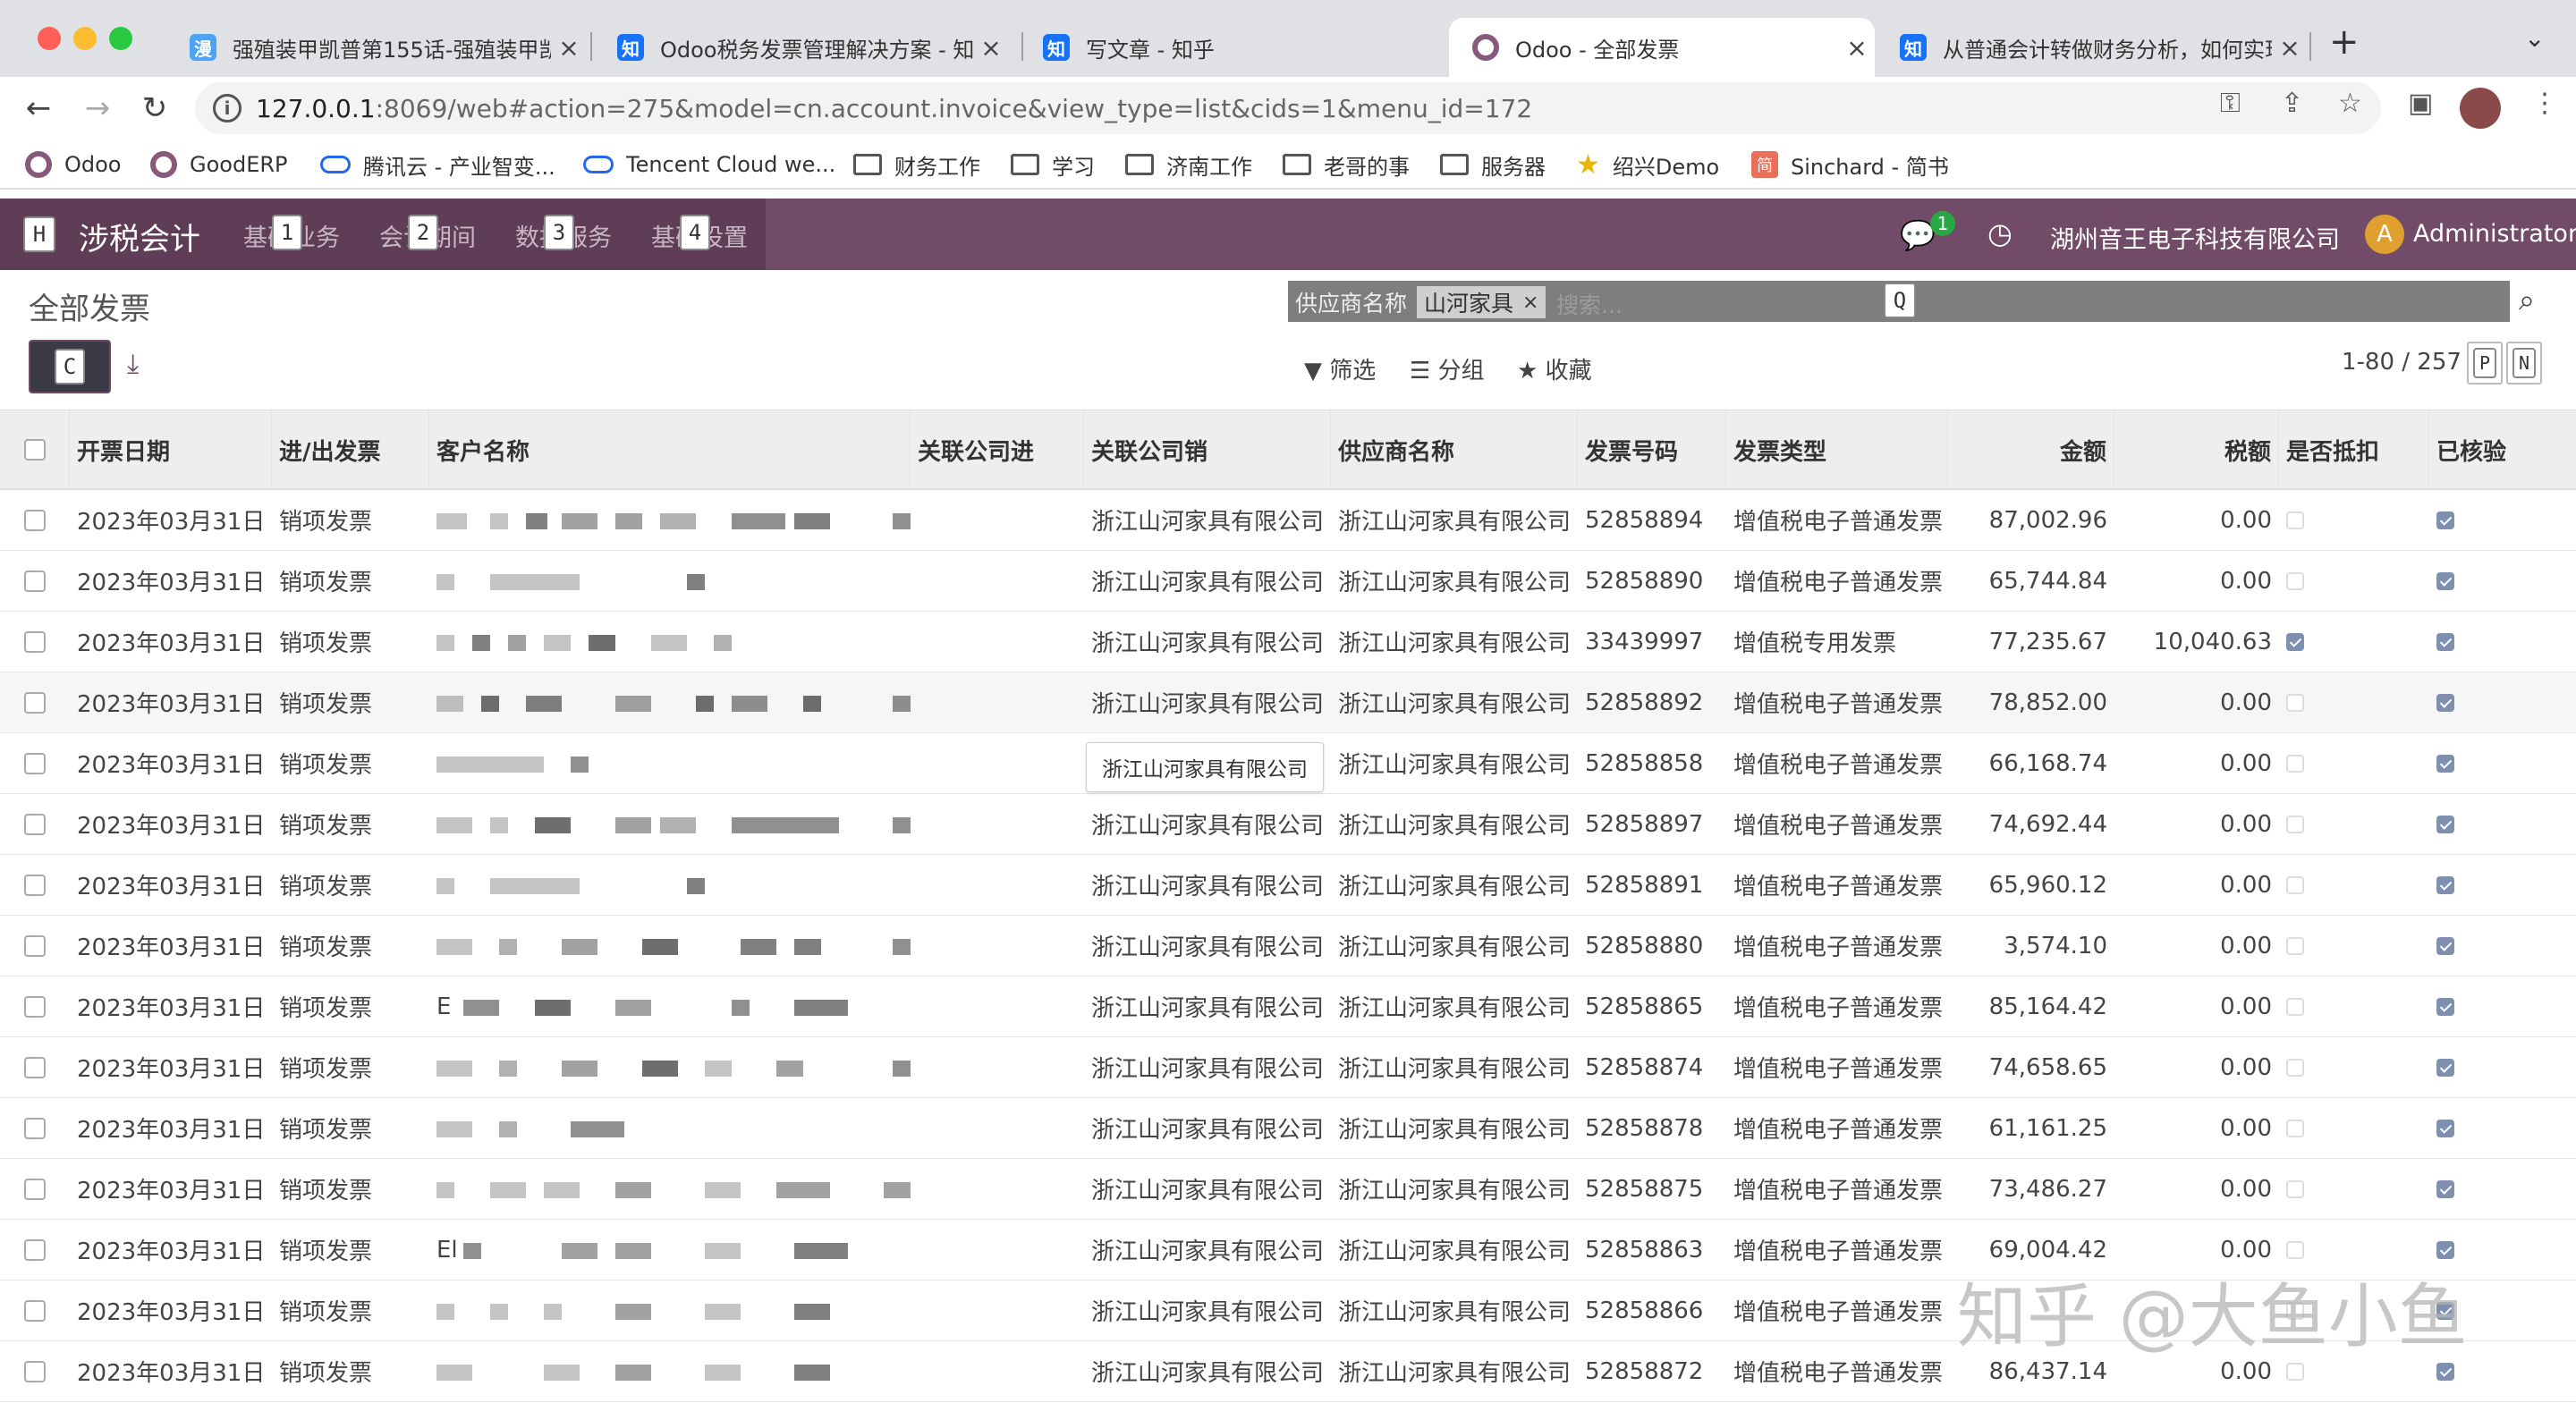  Describe the element at coordinates (154, 108) in the screenshot. I see `reload-icon: ↻` at that location.